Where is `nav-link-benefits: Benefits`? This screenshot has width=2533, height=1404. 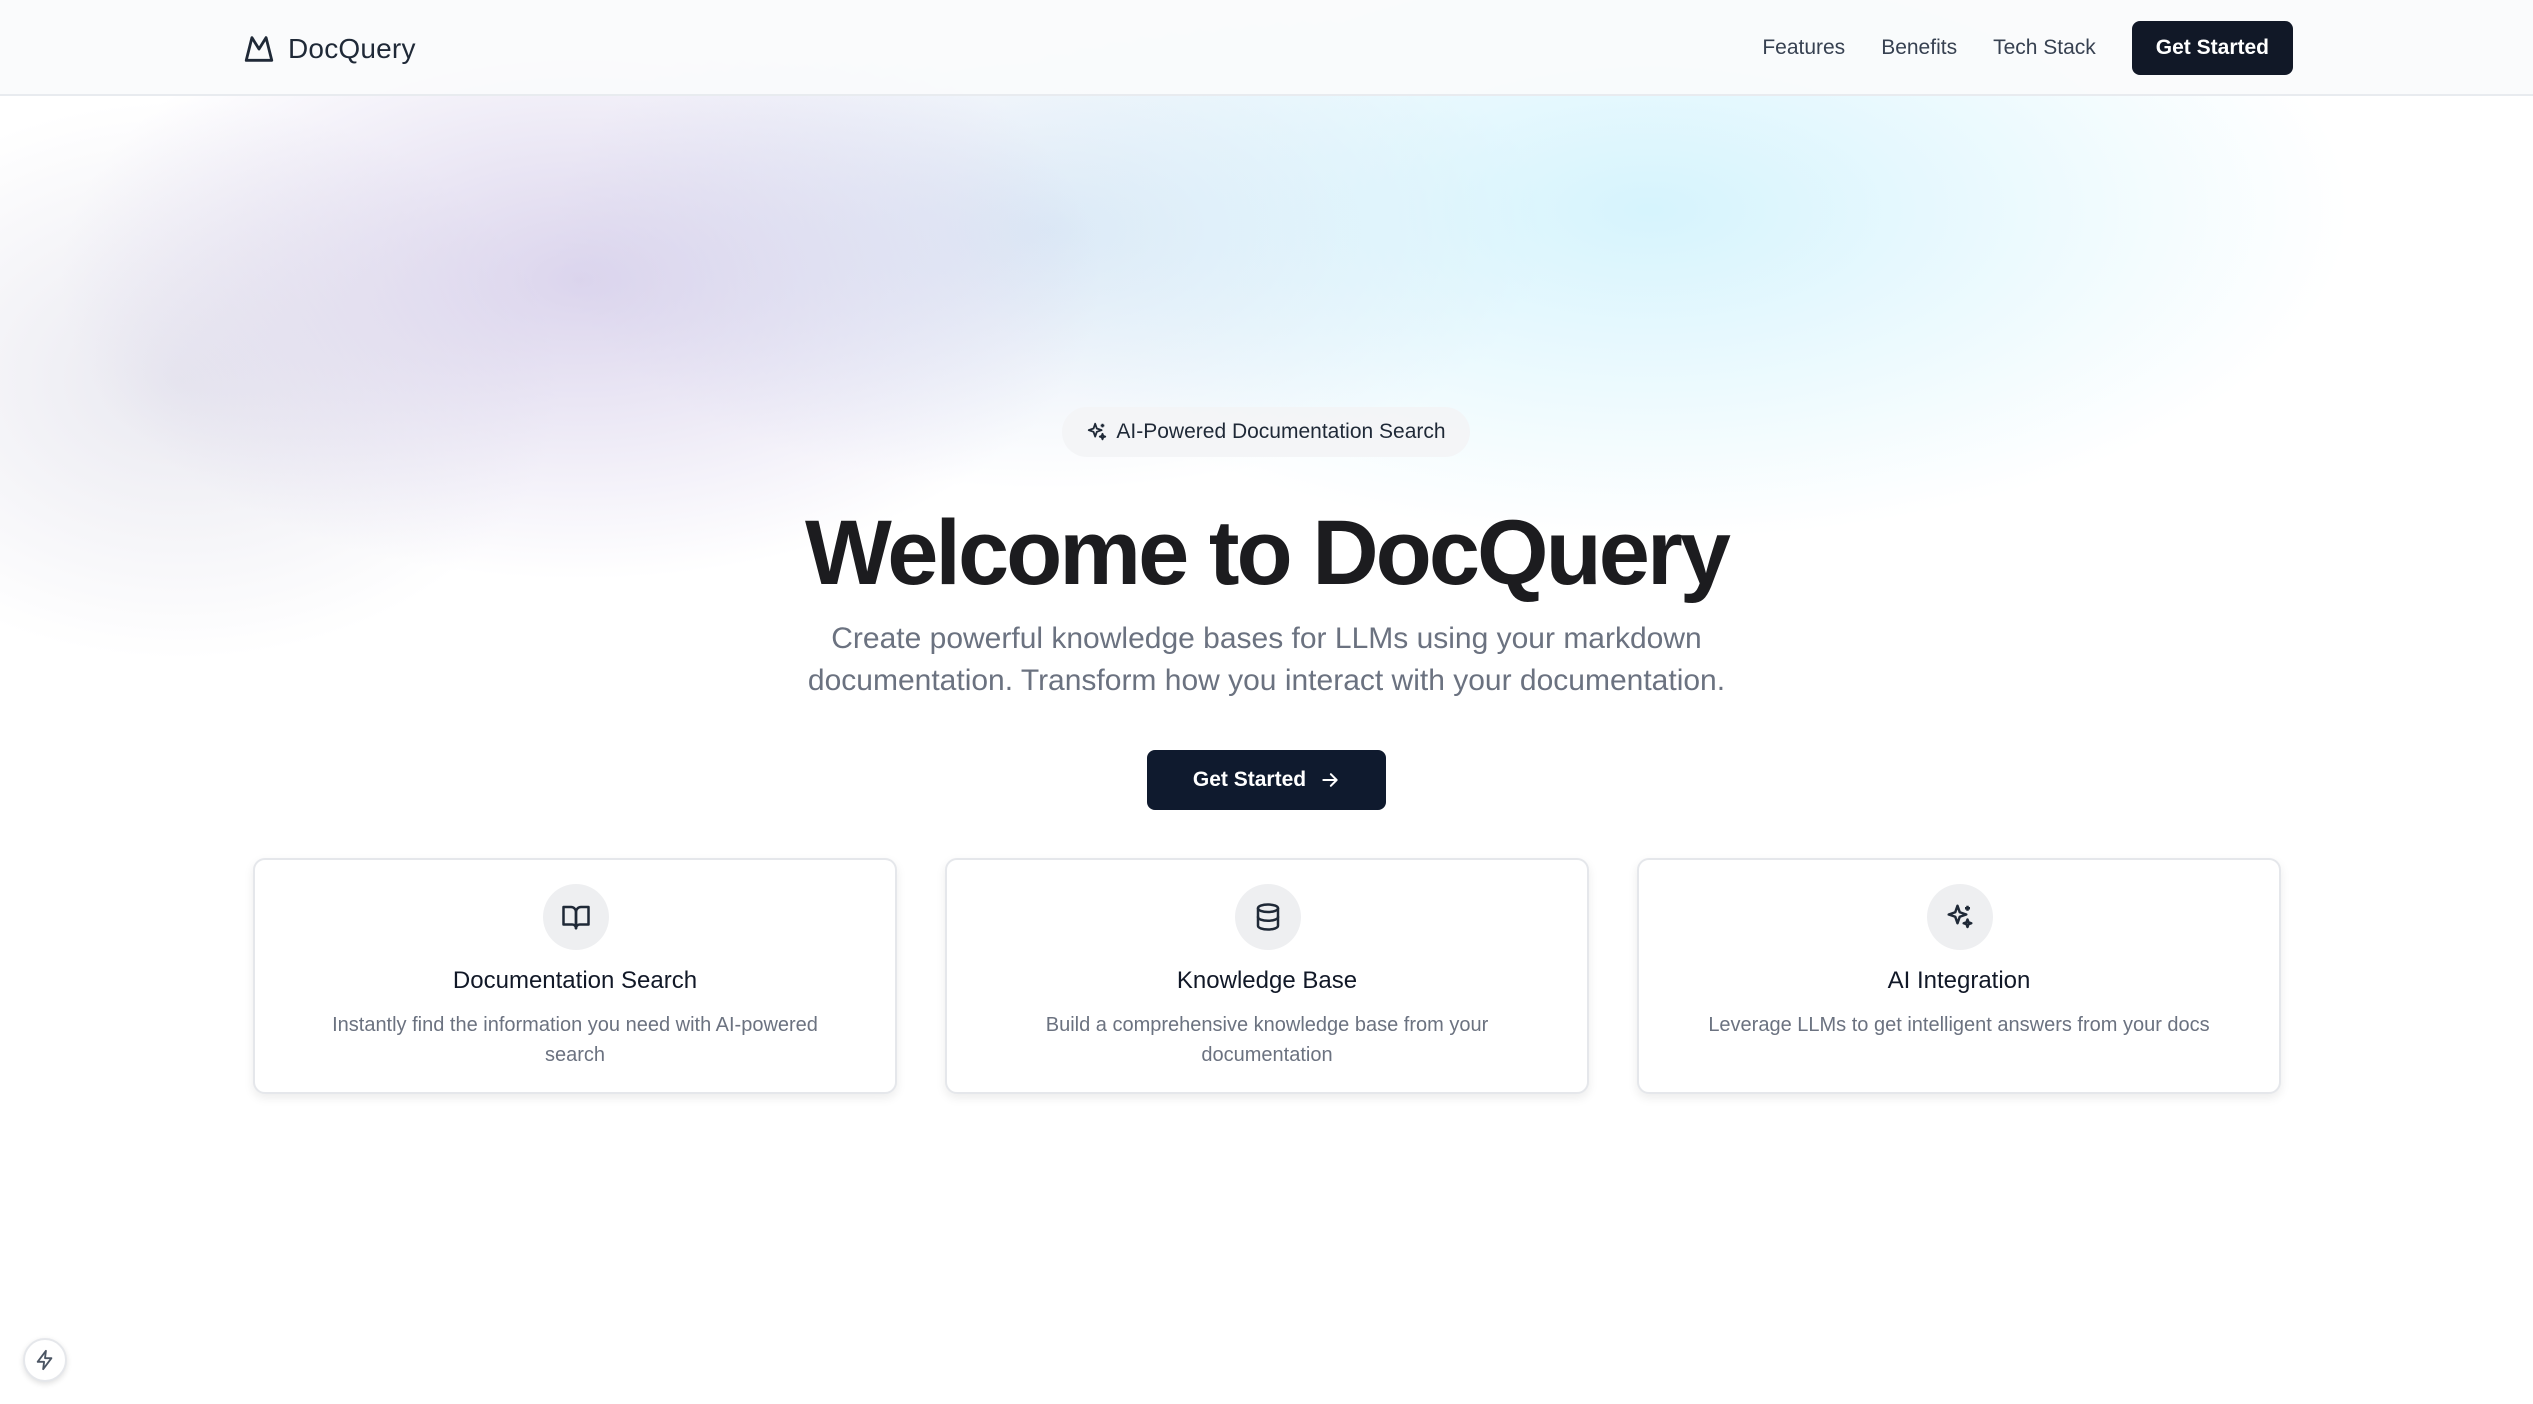
nav-link-benefits: Benefits is located at coordinates (1919, 48).